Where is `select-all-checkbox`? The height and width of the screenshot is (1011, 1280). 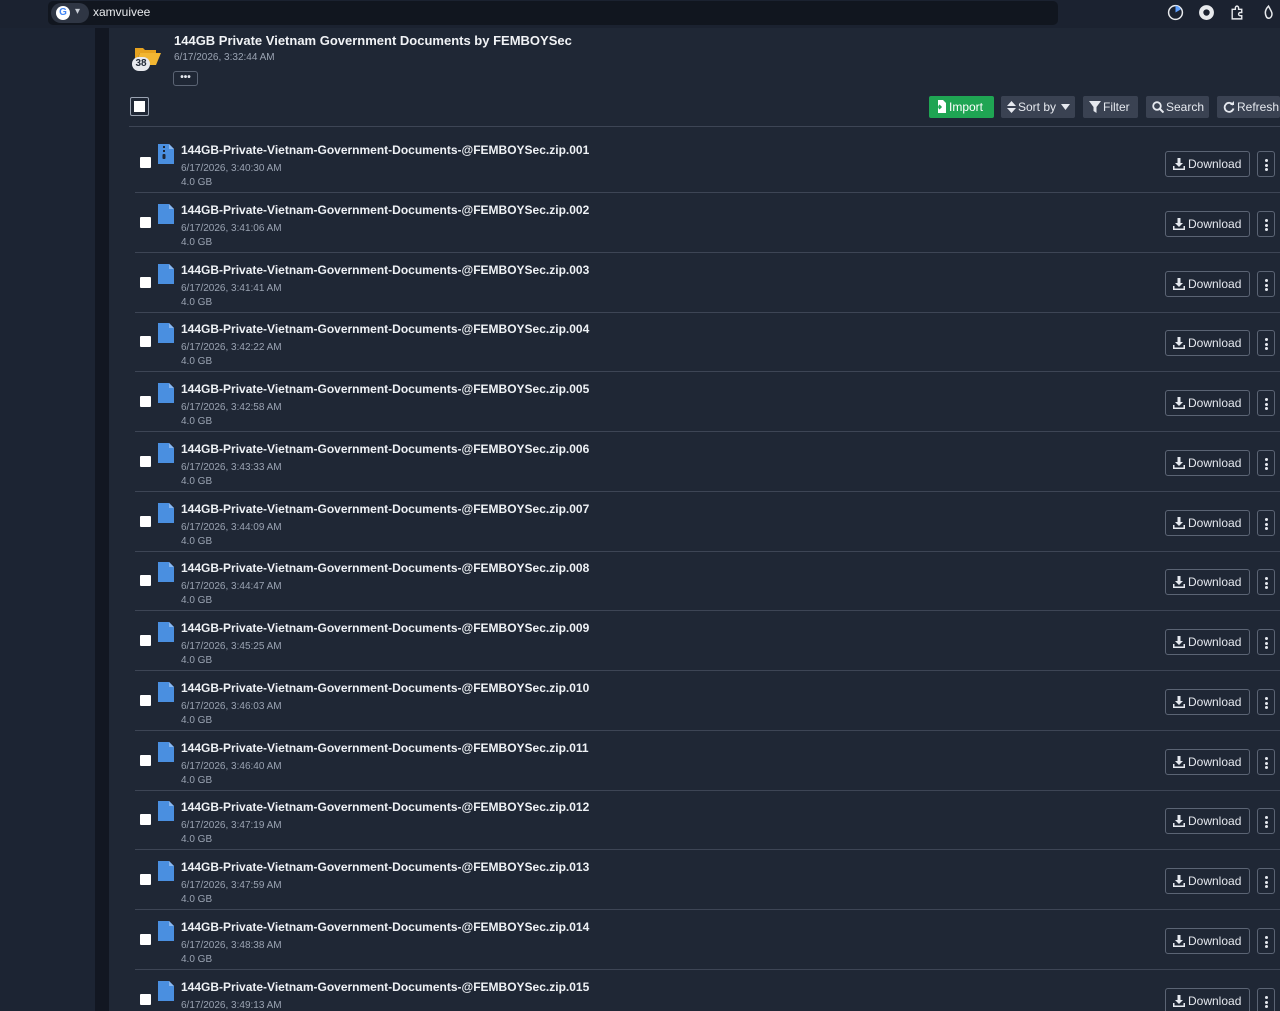 select-all-checkbox is located at coordinates (139, 106).